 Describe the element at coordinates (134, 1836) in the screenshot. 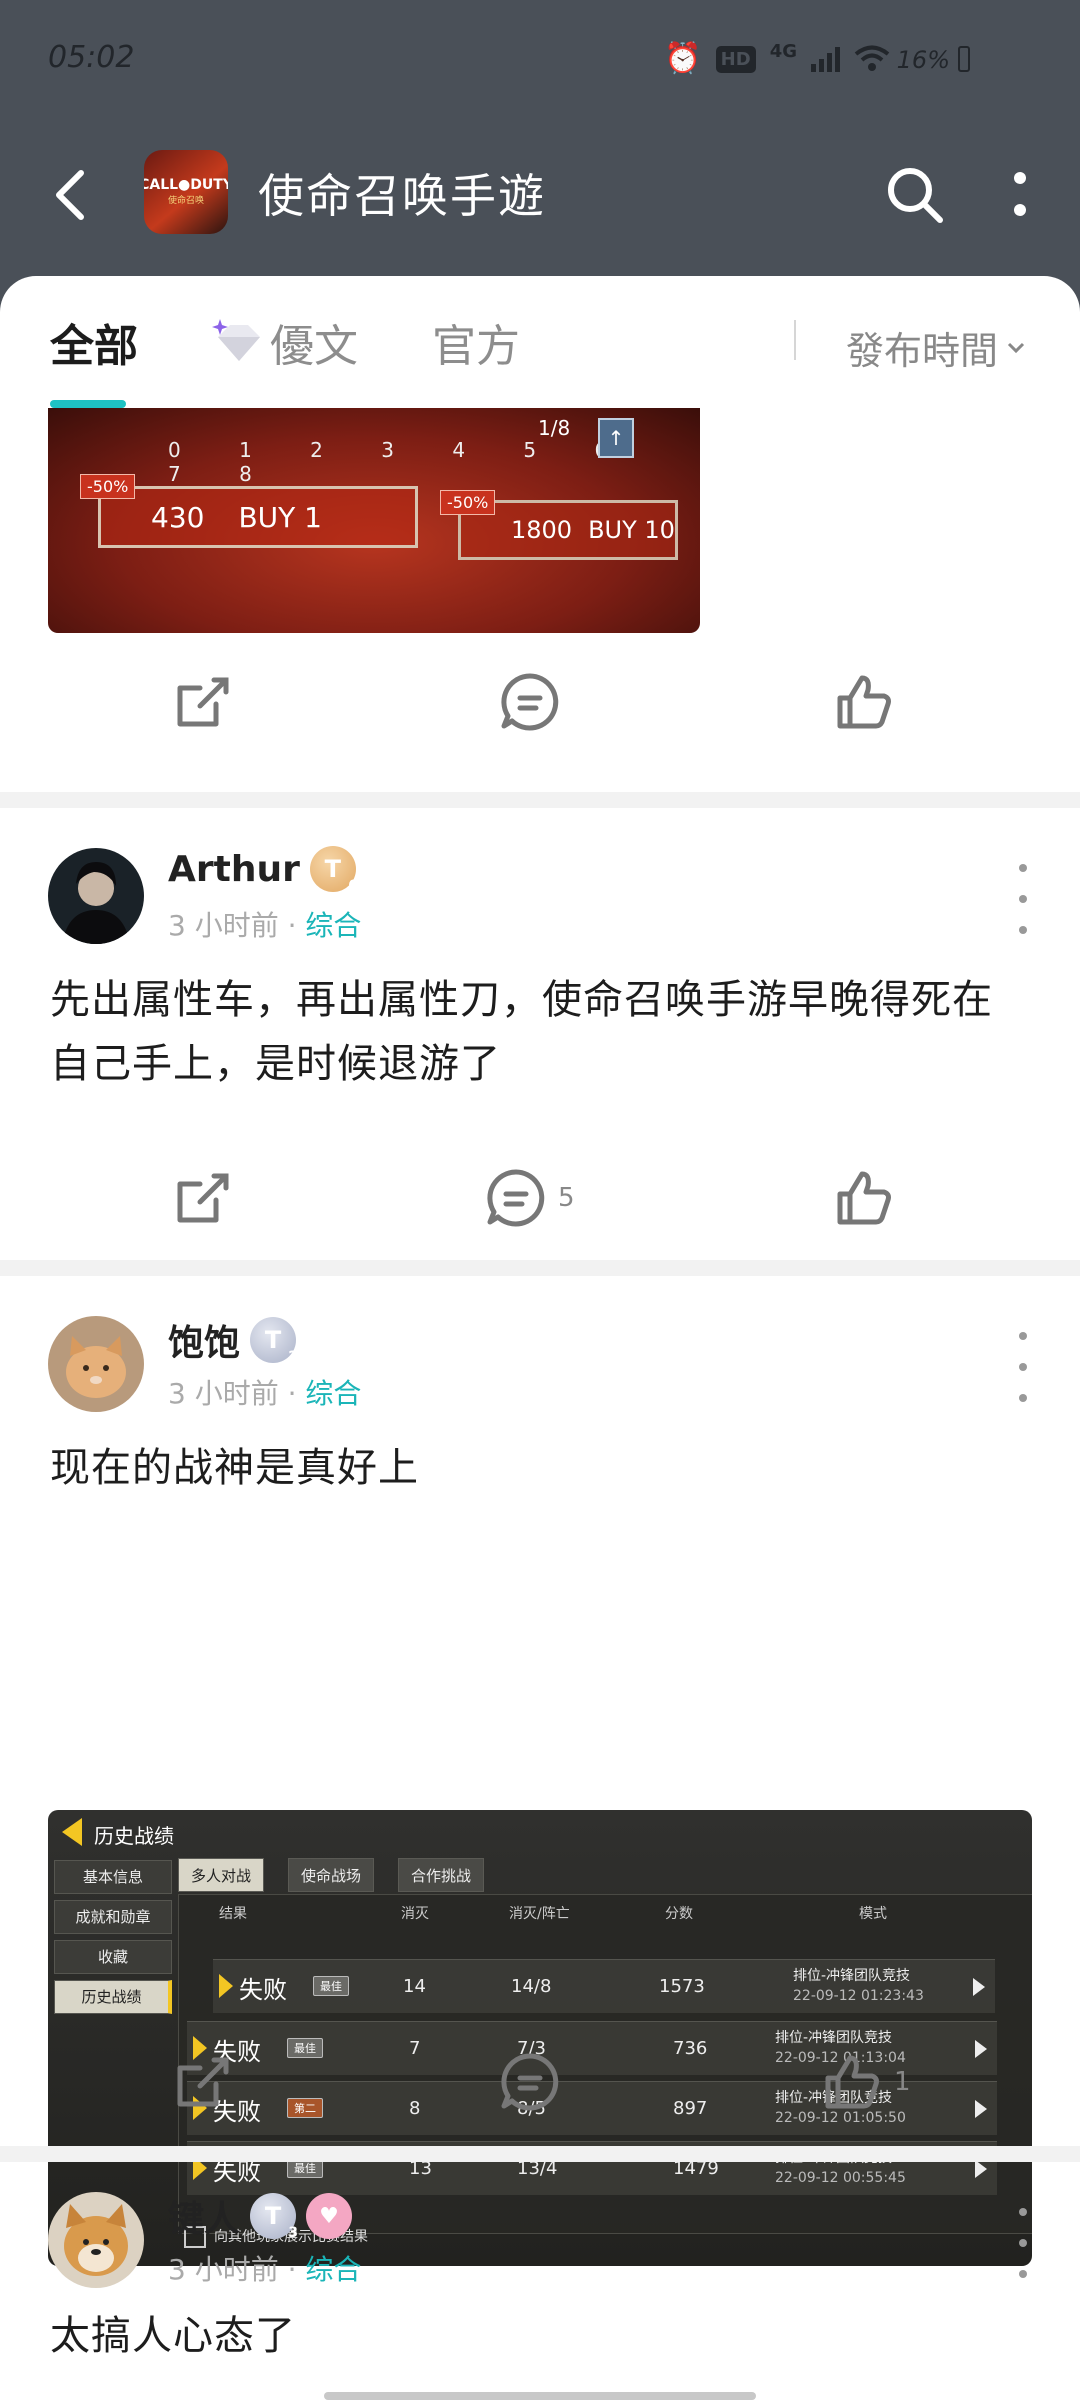

I see `screenshot-title: 历史战绩` at that location.